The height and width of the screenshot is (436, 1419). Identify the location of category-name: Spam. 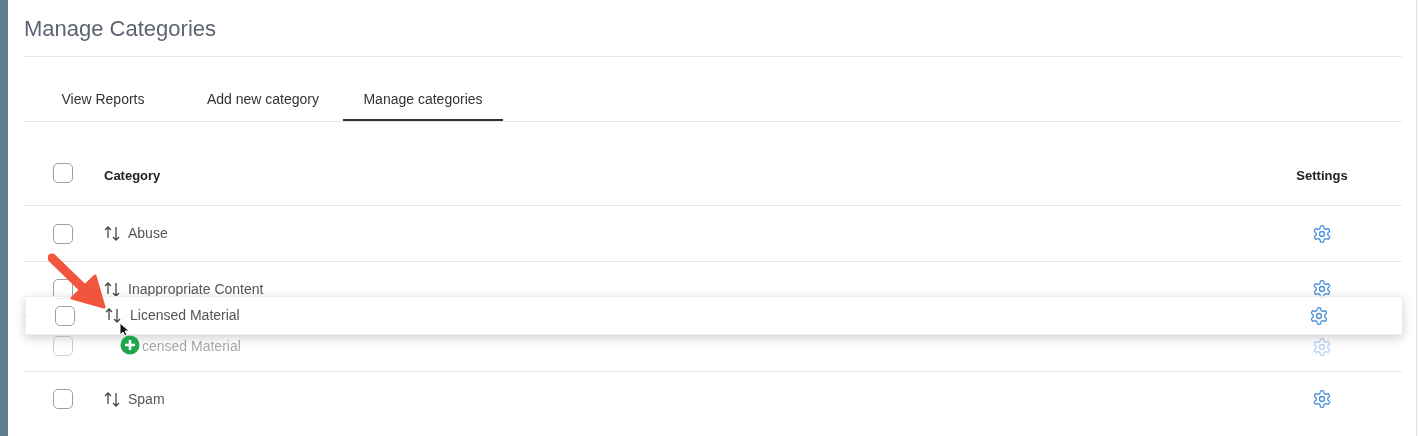
(147, 399).